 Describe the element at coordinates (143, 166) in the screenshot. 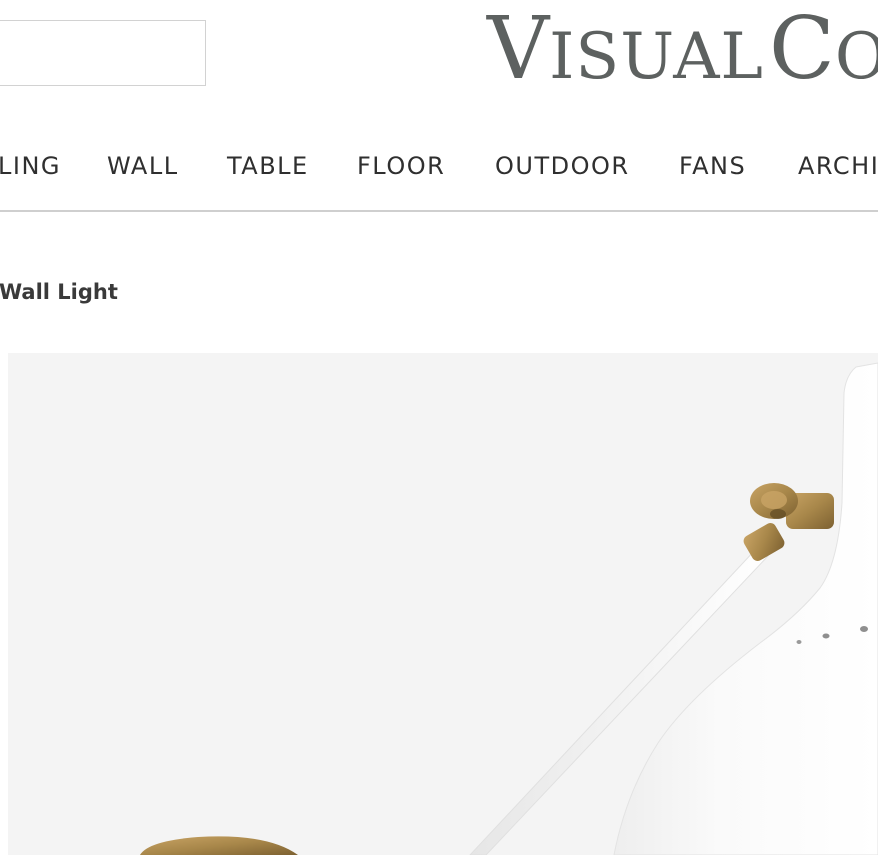

I see `nav-item-wall: WALL` at that location.